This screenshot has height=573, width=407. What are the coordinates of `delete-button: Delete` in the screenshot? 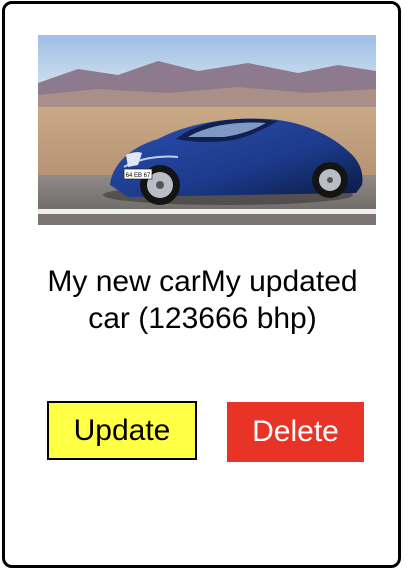 It's located at (295, 432).